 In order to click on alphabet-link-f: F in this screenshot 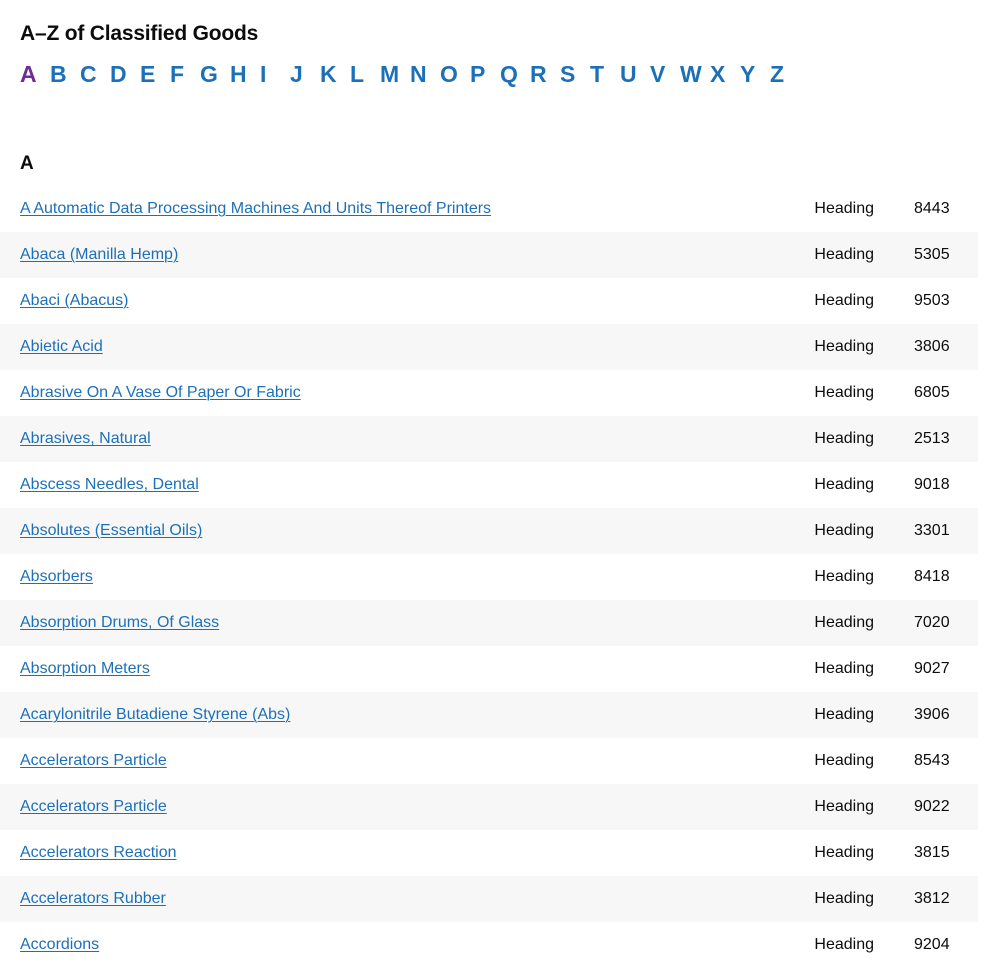, I will do `click(185, 74)`.